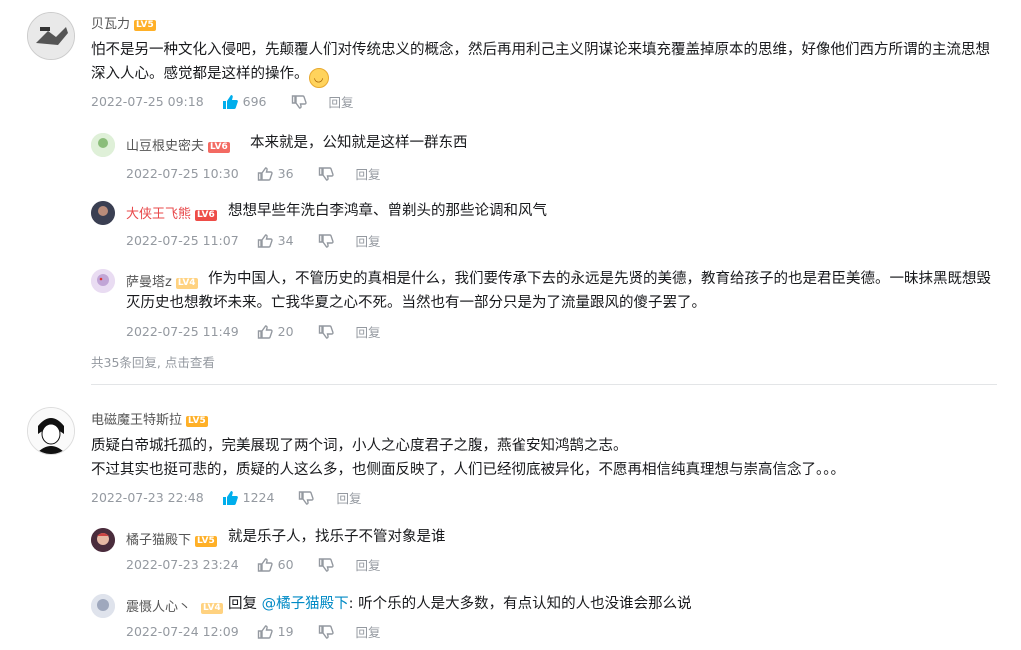  I want to click on username: 震慑人心丶 LV4, so click(174, 605).